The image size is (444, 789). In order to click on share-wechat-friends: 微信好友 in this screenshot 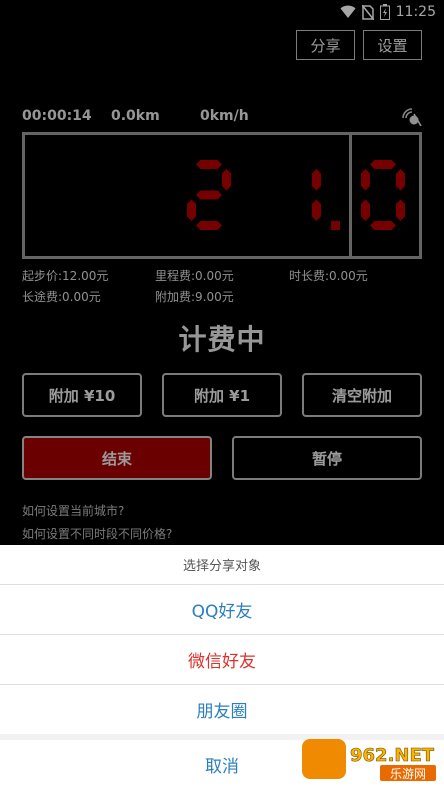, I will do `click(222, 659)`.